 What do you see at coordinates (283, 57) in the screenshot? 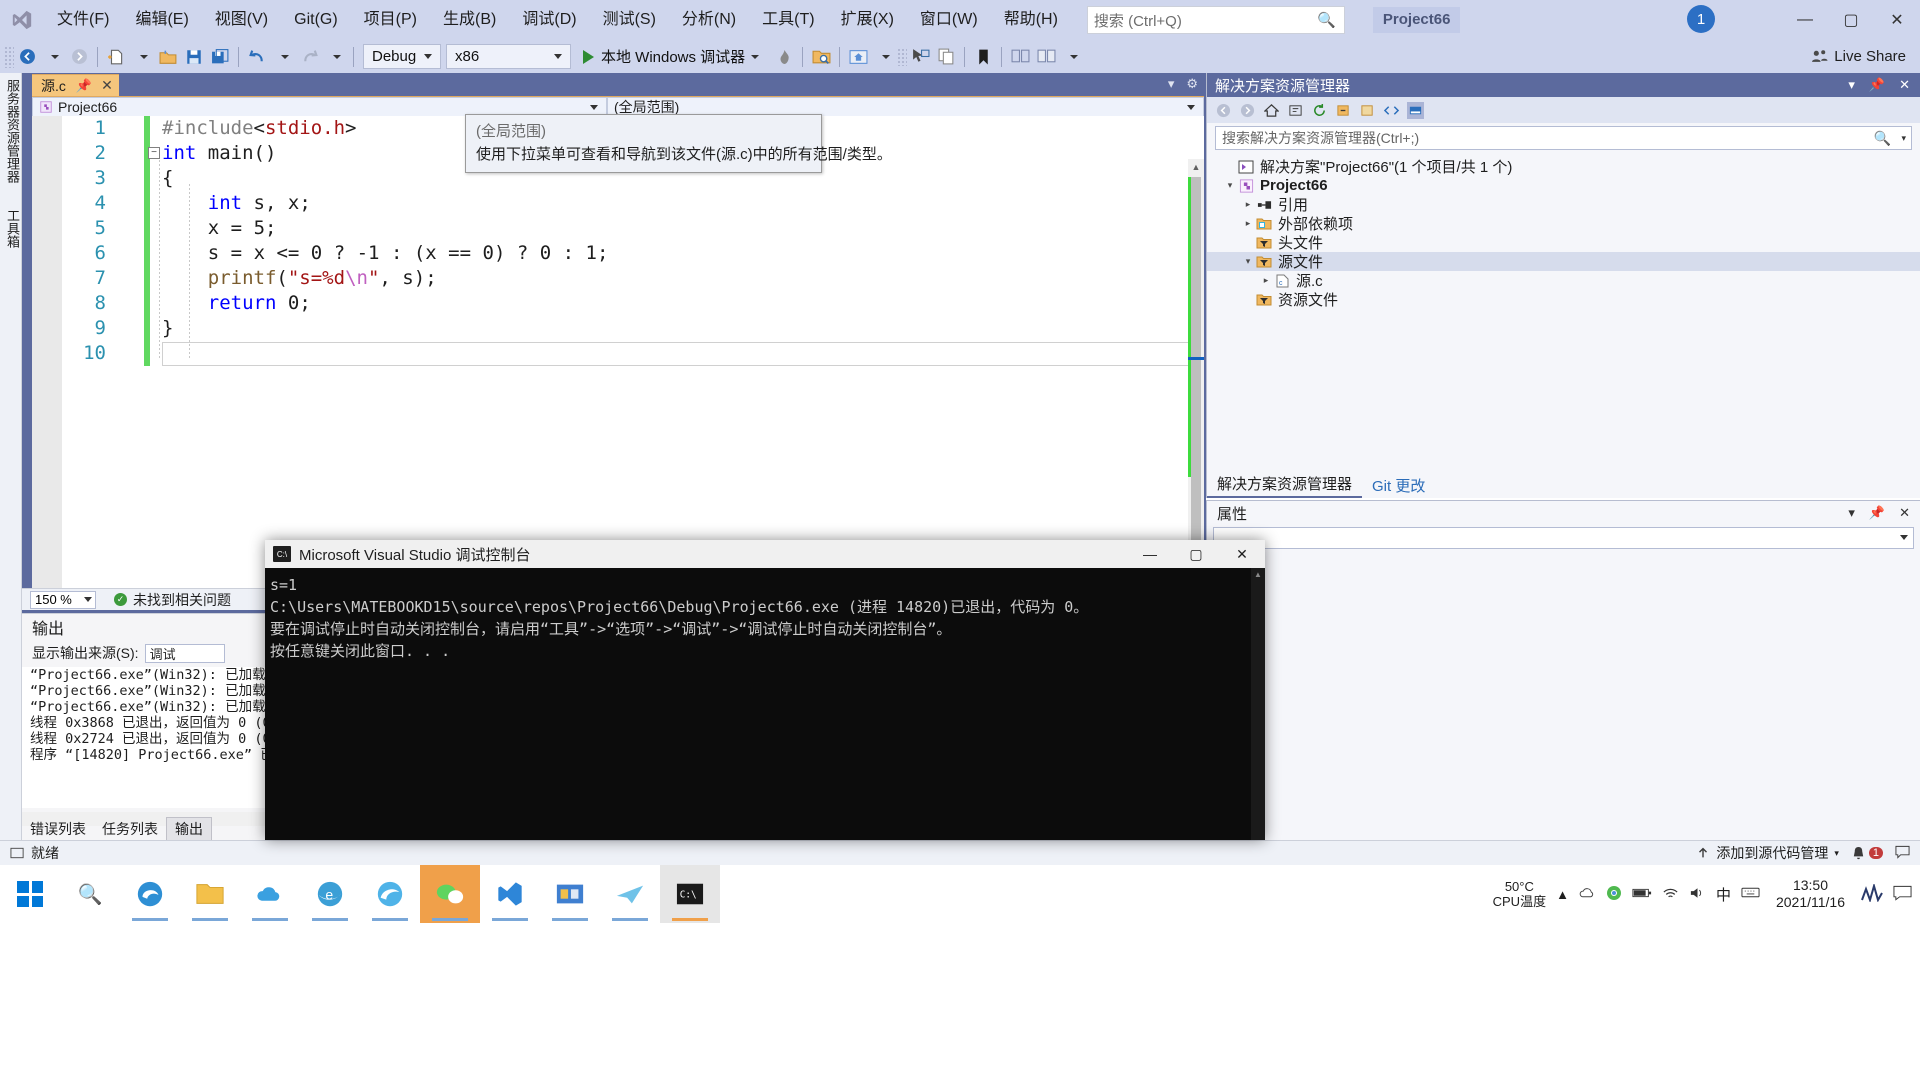
I see `undo-dropdown-icon` at bounding box center [283, 57].